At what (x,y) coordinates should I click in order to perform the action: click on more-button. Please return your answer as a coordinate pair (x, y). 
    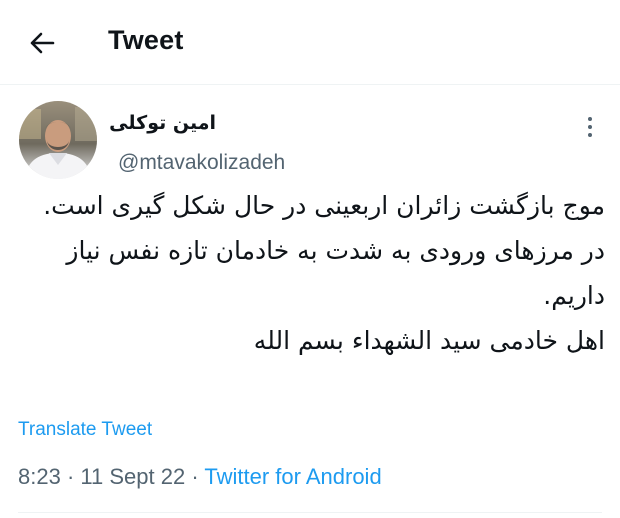
    Looking at the image, I should click on (590, 127).